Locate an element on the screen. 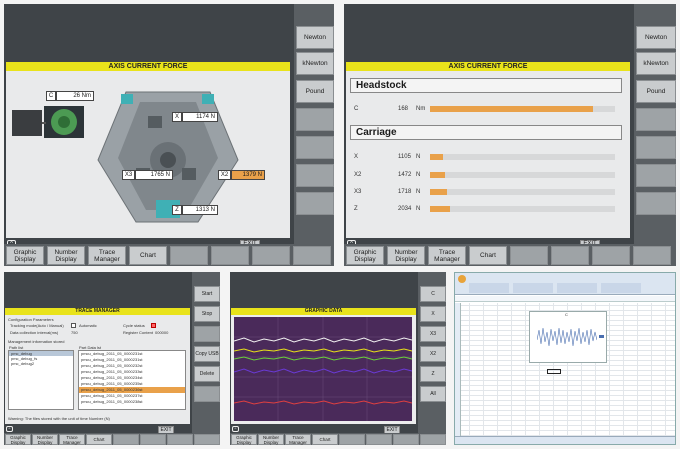 Image resolution: width=680 pixels, height=449 pixels. embedded-chart-title: C is located at coordinates (566, 314).